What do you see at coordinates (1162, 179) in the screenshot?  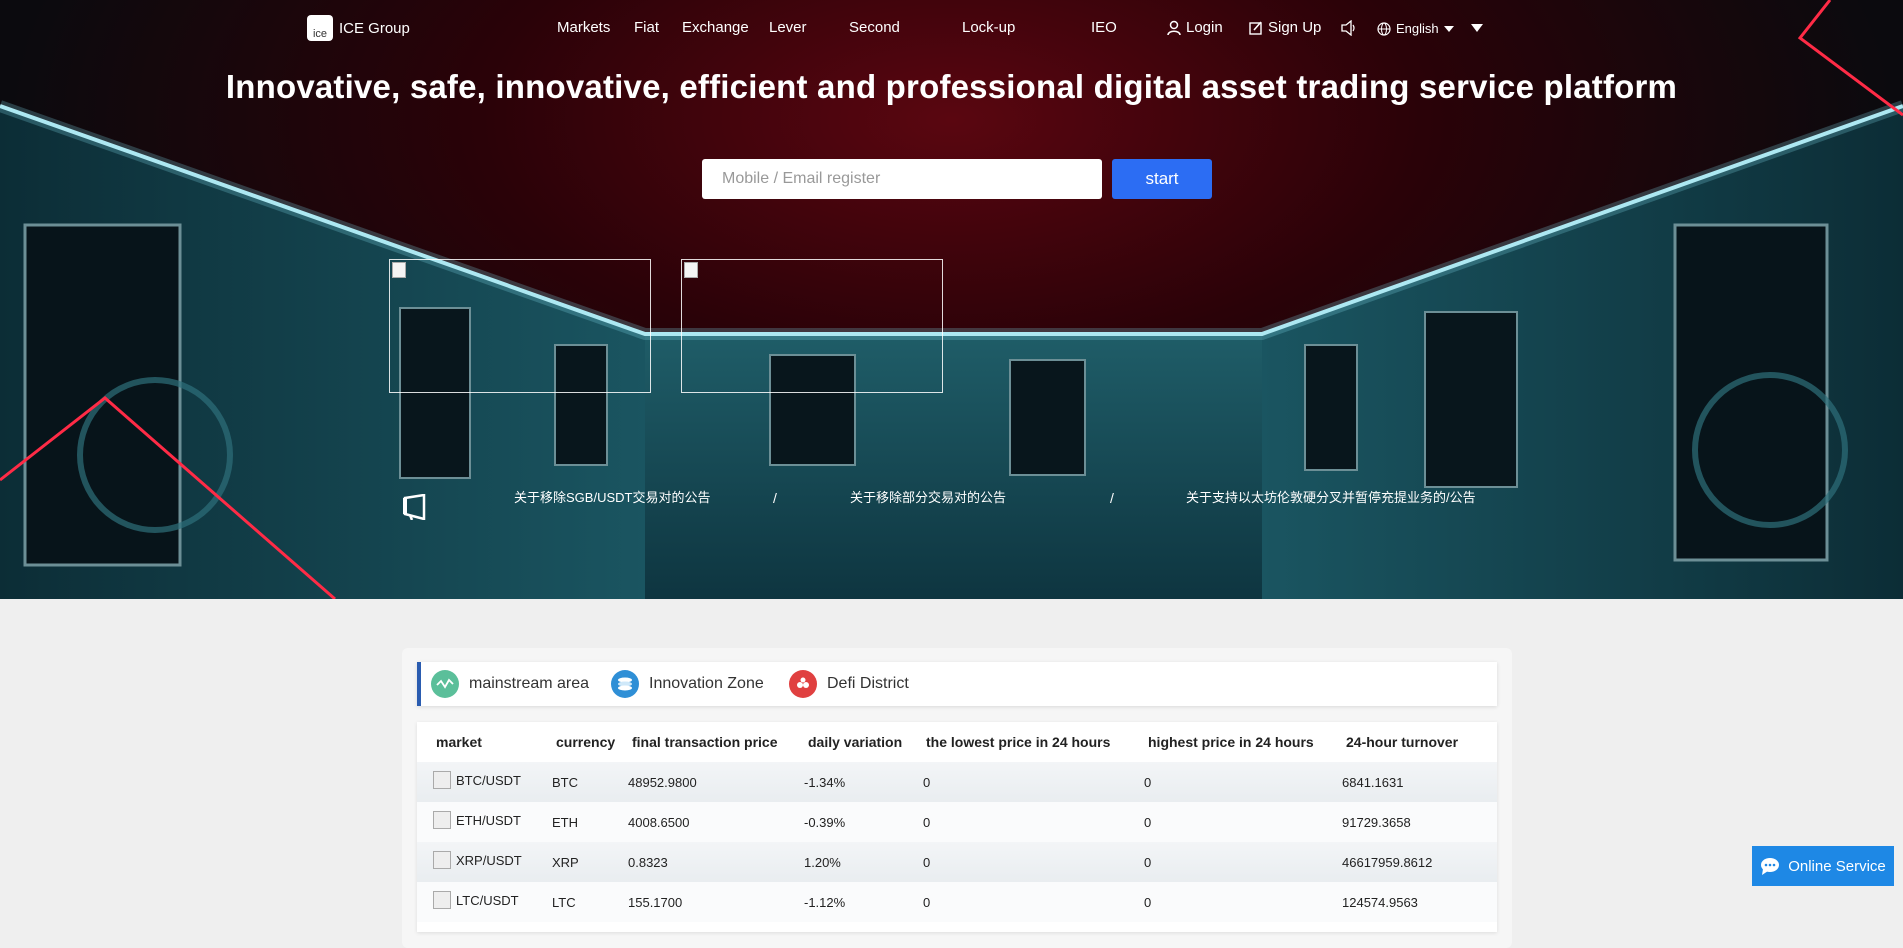 I see `start-button: start` at bounding box center [1162, 179].